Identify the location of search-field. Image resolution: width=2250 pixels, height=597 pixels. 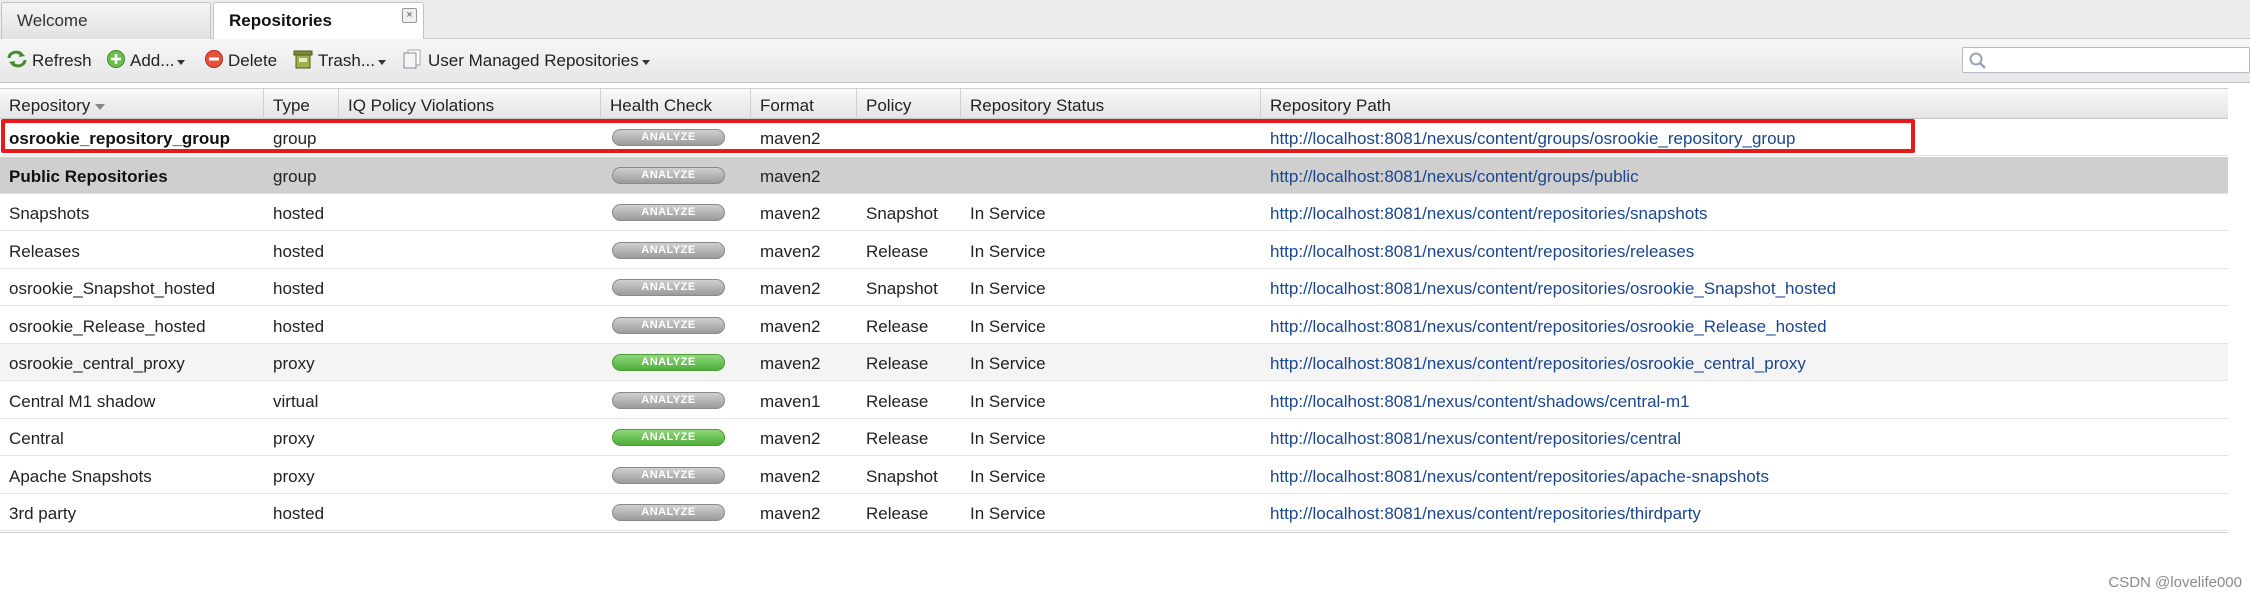
(2106, 60).